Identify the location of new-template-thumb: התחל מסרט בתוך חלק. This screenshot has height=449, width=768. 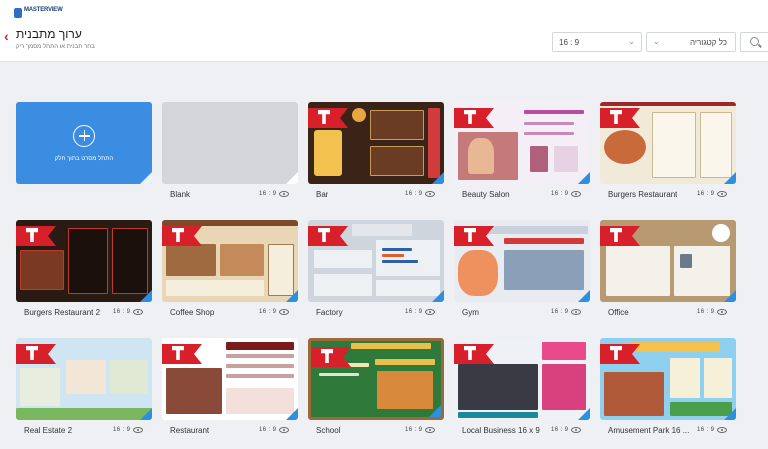
(84, 143).